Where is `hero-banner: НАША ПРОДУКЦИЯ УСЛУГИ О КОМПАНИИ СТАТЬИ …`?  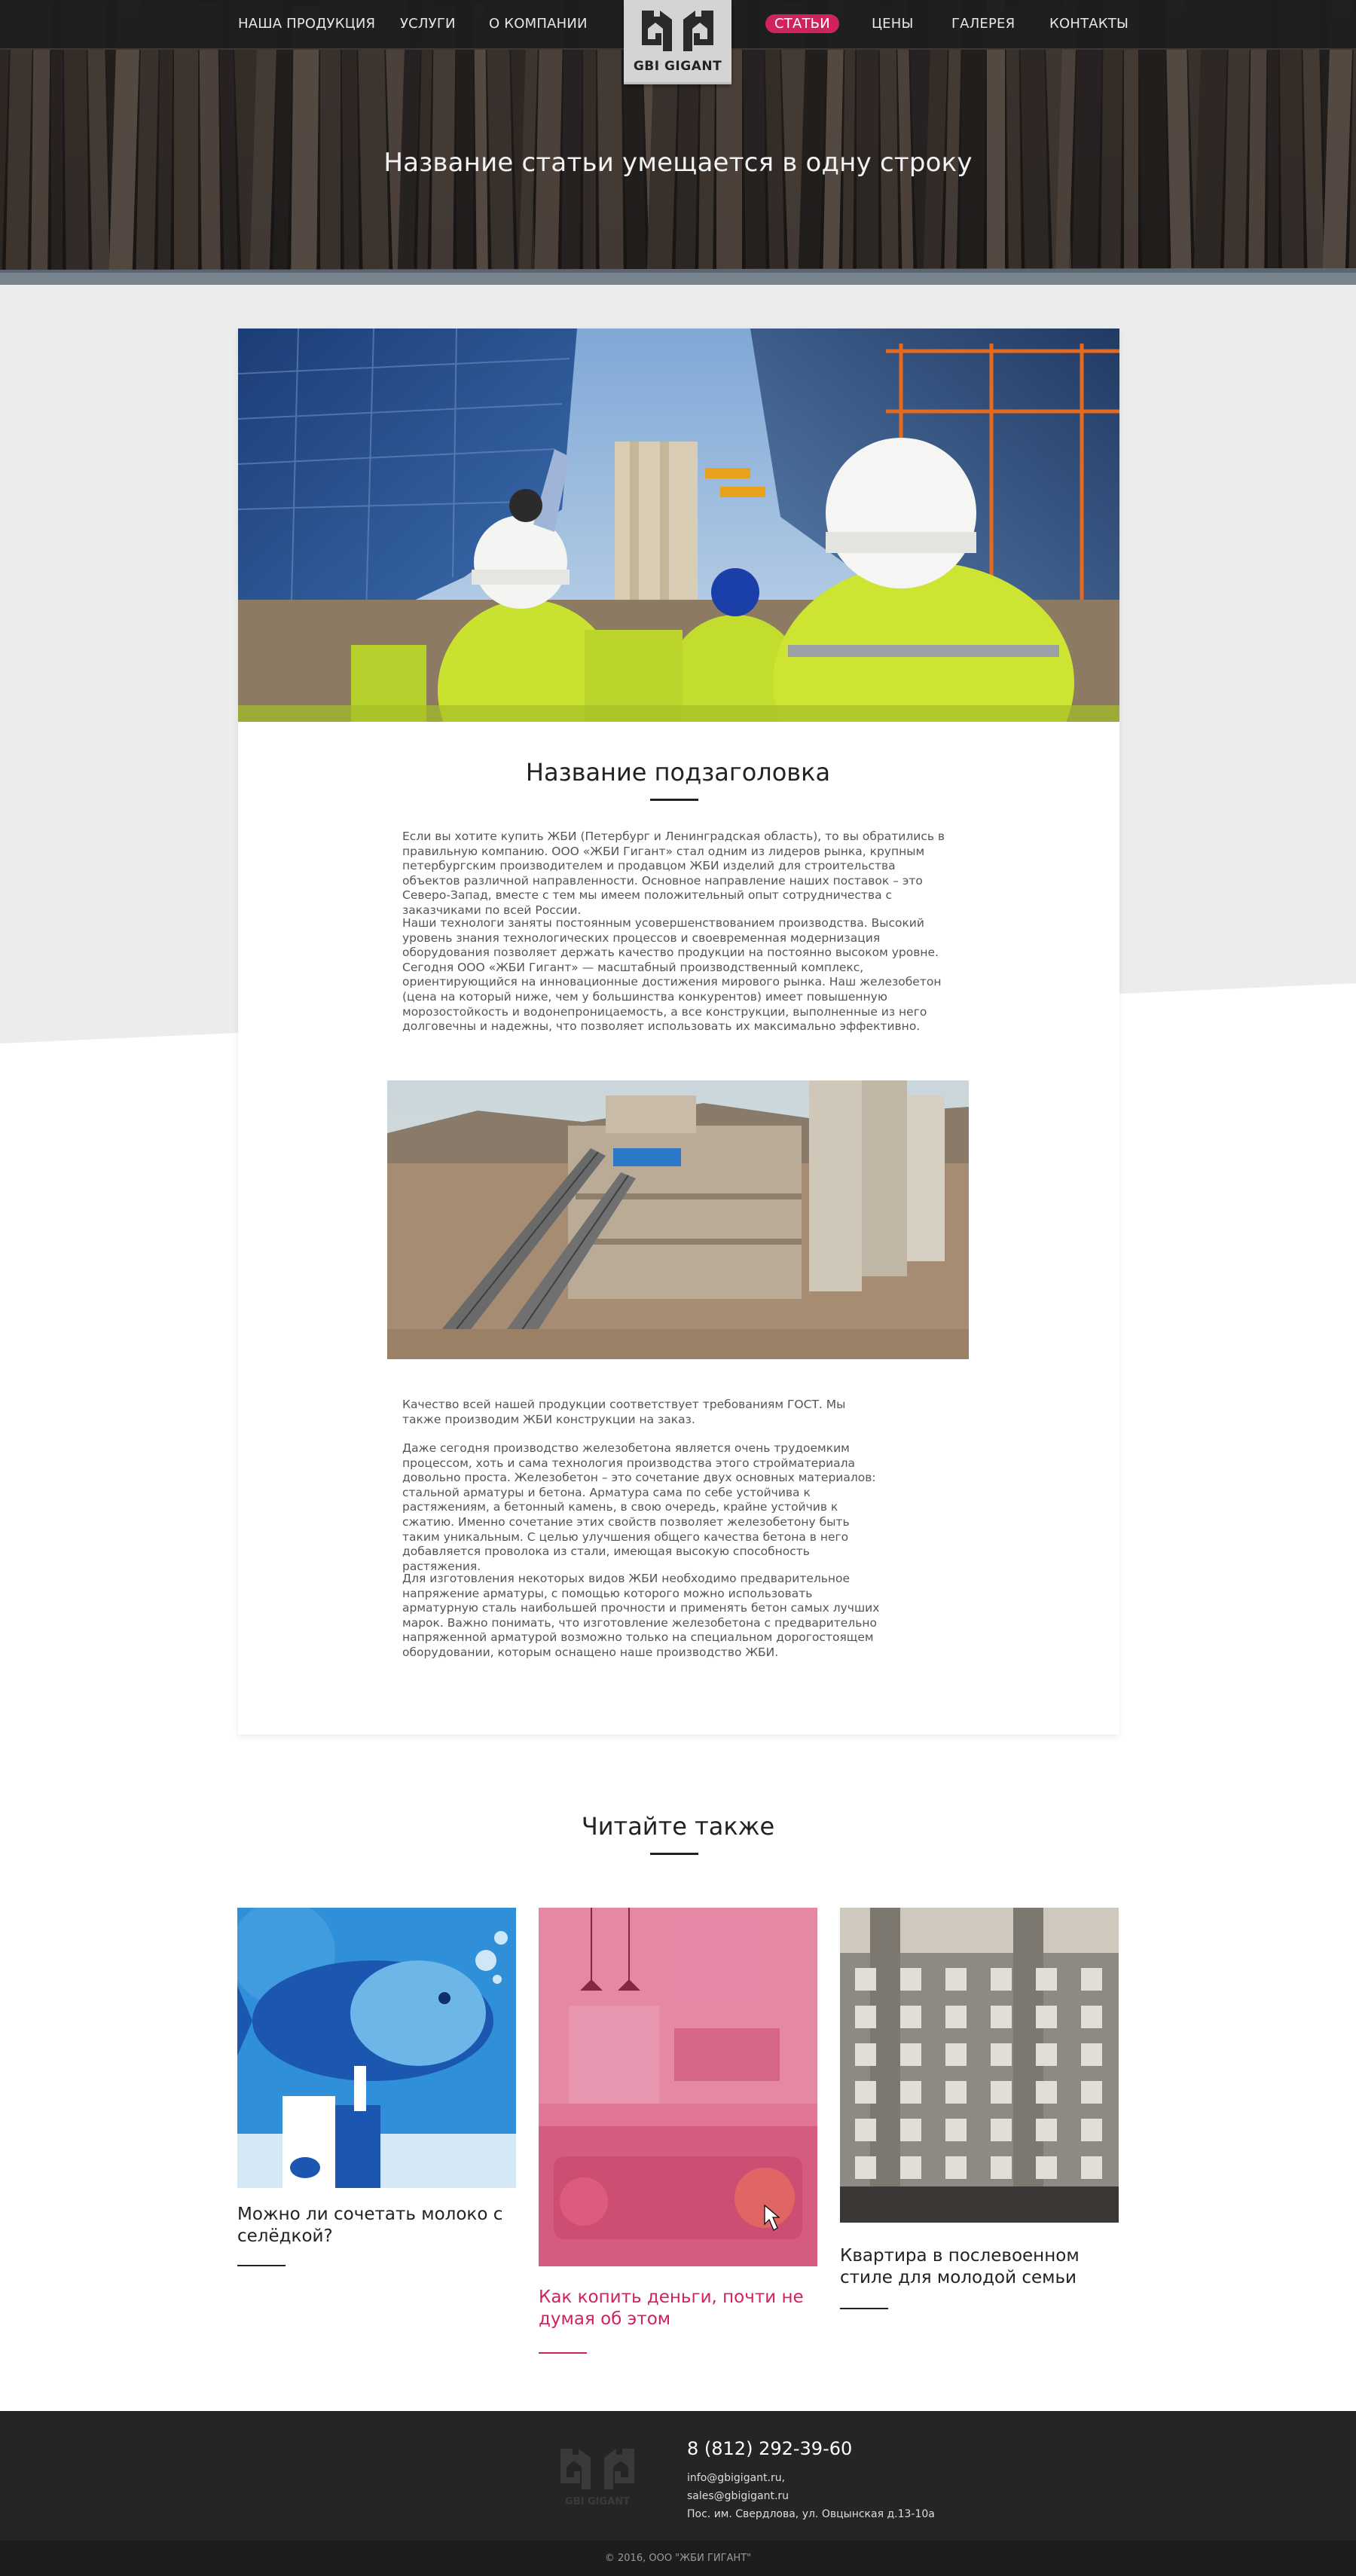 hero-banner: НАША ПРОДУКЦИЯ УСЛУГИ О КОМПАНИИ СТАТЬИ … is located at coordinates (678, 142).